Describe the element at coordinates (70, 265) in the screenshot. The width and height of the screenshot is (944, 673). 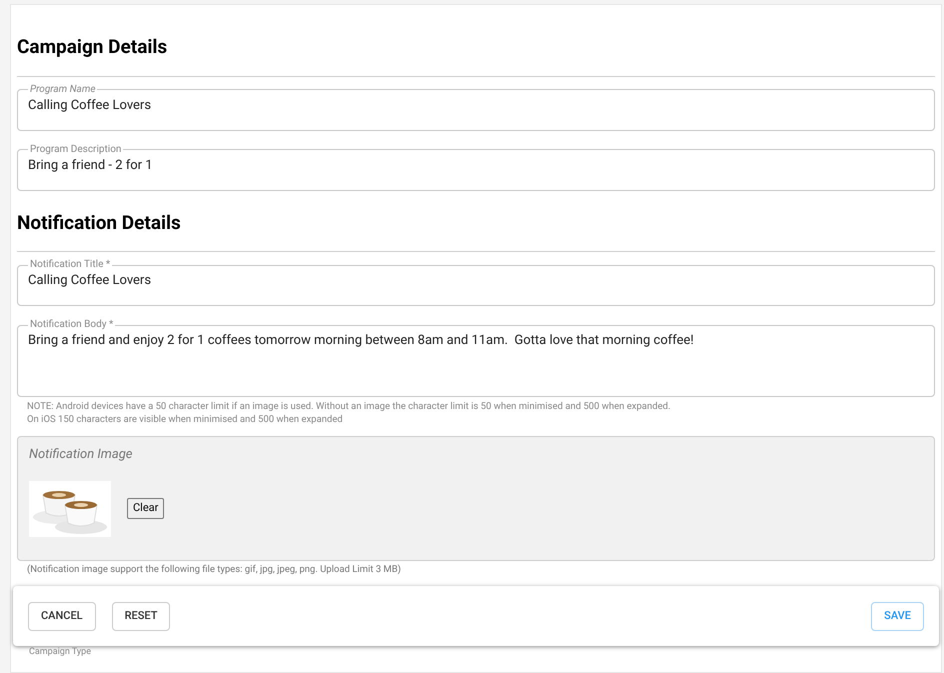
I see `field-label: Notification Title *` at that location.